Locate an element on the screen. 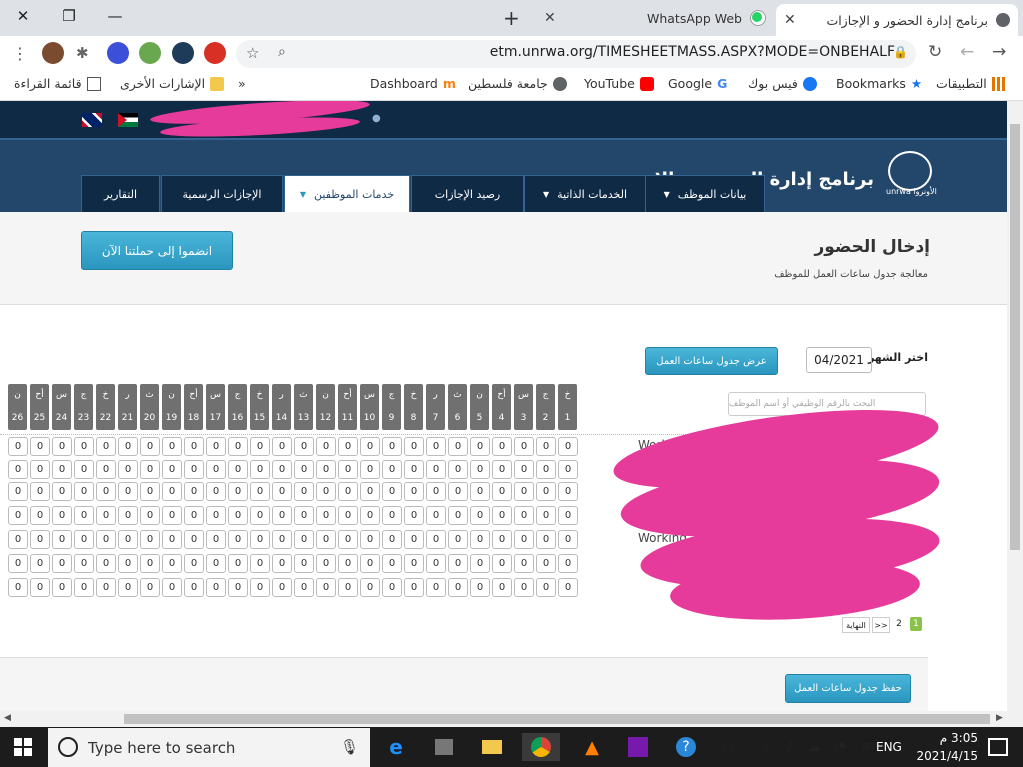 The width and height of the screenshot is (1023, 767). pager-page: 2 is located at coordinates (899, 624).